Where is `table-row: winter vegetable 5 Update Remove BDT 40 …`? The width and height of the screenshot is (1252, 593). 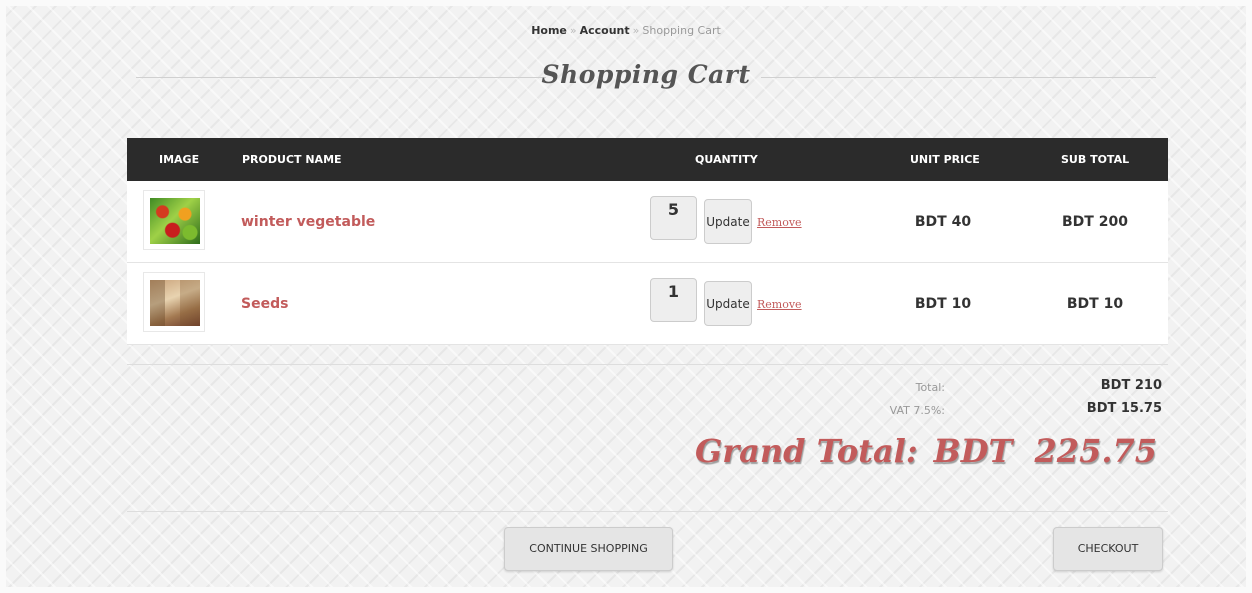 table-row: winter vegetable 5 Update Remove BDT 40 … is located at coordinates (647, 222).